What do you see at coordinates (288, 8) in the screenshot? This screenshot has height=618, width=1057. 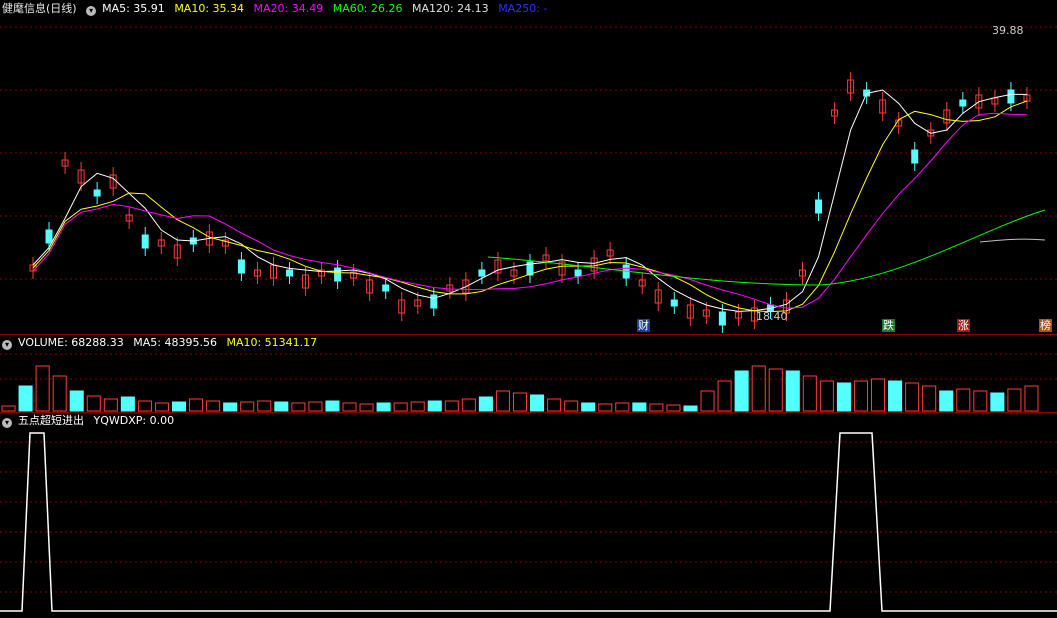 I see `ma20-readout: MA20: 34.49` at bounding box center [288, 8].